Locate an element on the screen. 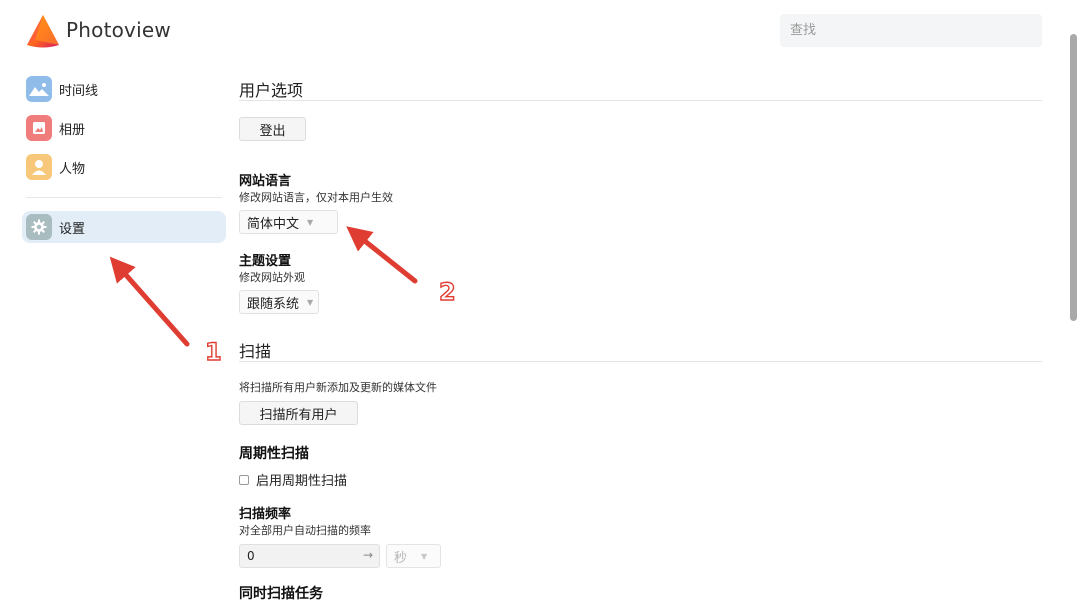 The image size is (1080, 601). scan-frequency-title: 扫描频率 is located at coordinates (265, 514).